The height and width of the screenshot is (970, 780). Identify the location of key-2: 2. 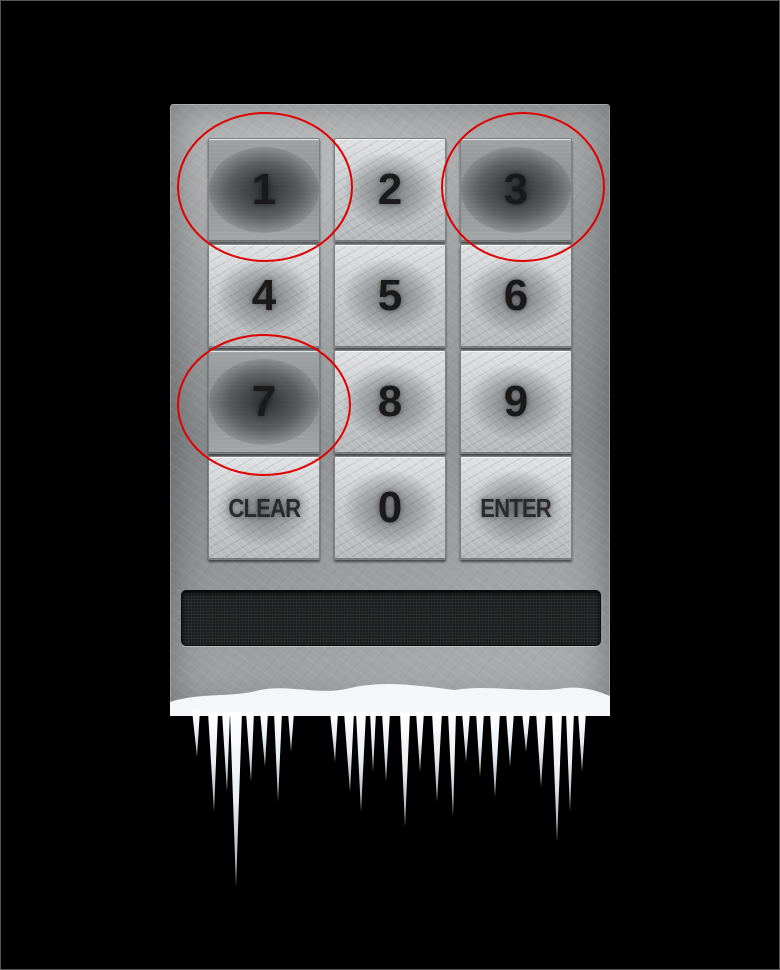
(390, 190).